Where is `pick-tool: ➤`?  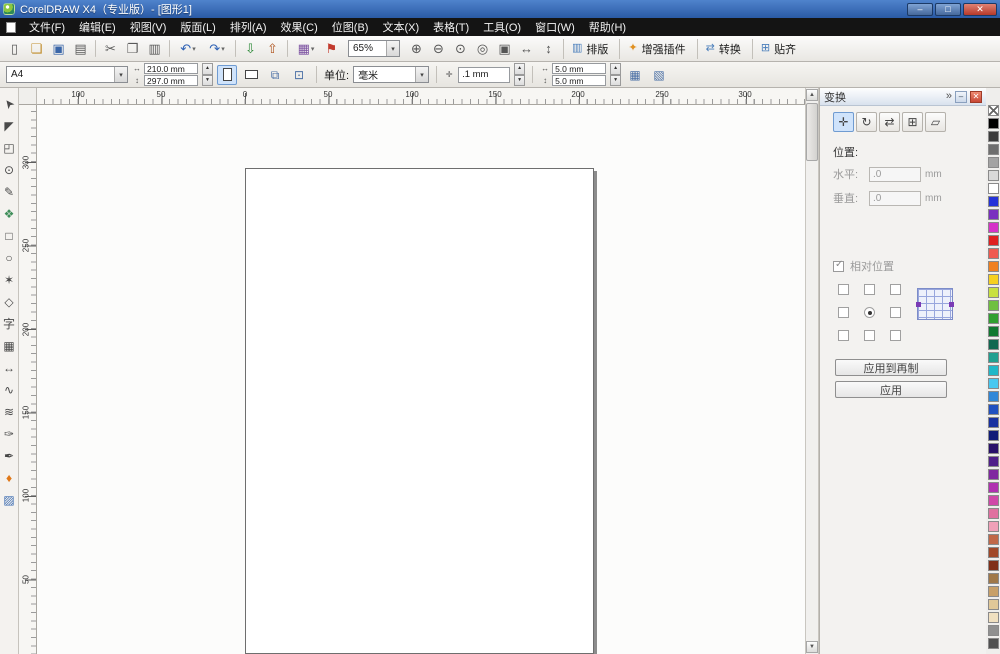 pick-tool: ➤ is located at coordinates (9, 104).